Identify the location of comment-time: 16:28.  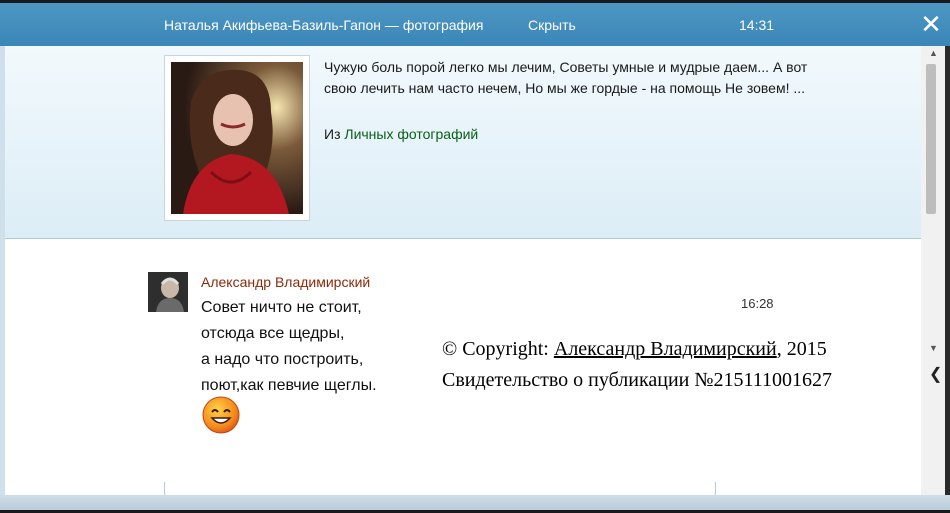
(757, 303).